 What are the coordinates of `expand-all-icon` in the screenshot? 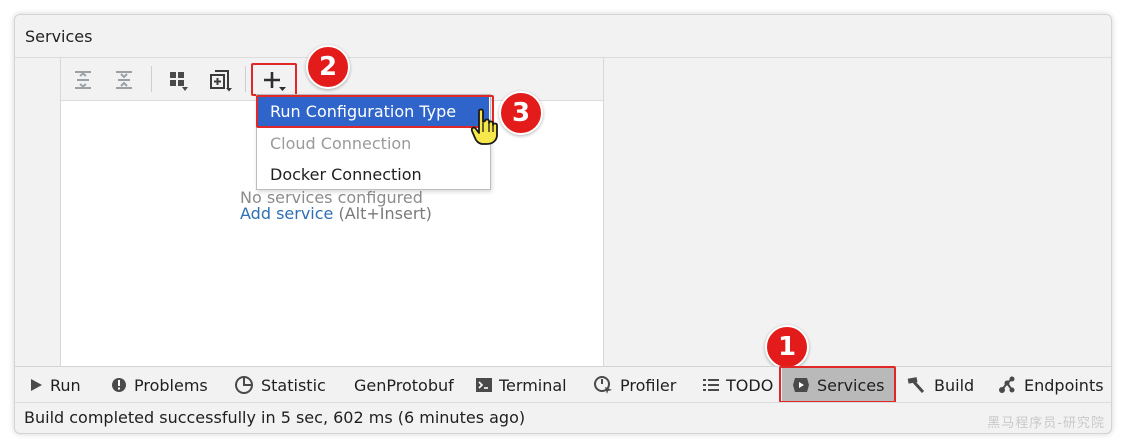 It's located at (83, 80).